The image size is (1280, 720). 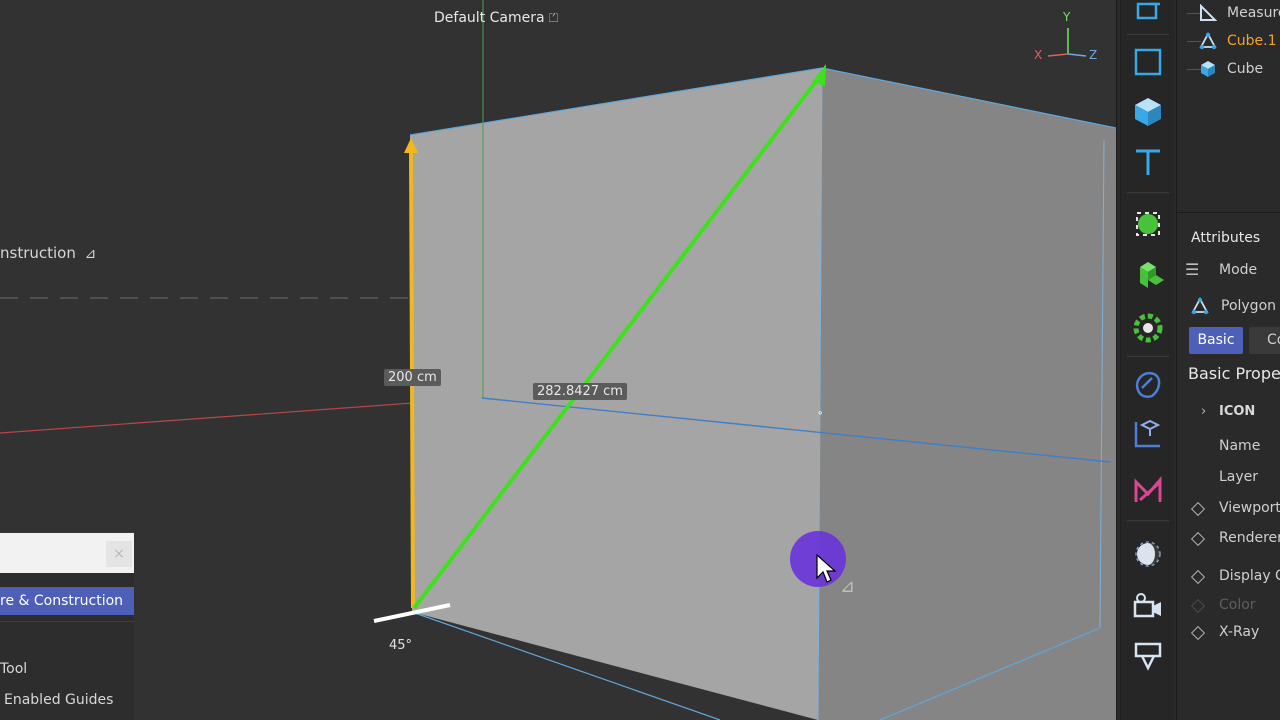 I want to click on object-row-measure: Measure, so click(x=1228, y=13).